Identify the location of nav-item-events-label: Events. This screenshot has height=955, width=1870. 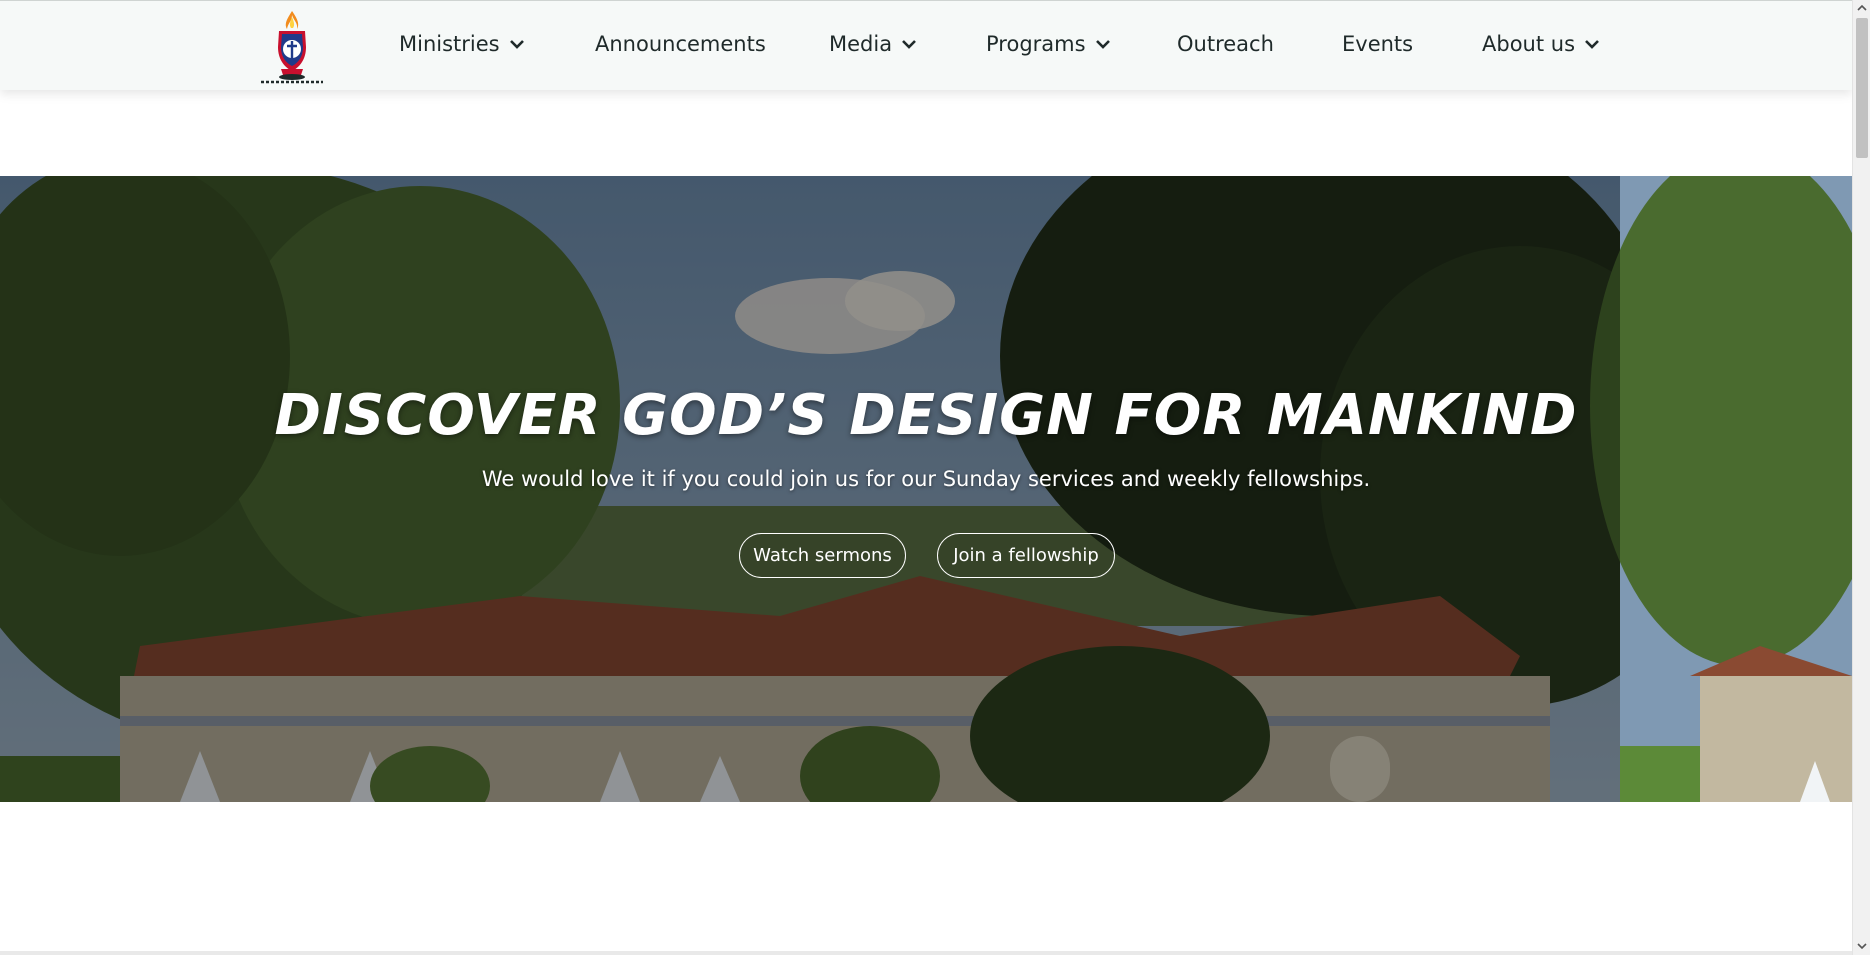
(1378, 44).